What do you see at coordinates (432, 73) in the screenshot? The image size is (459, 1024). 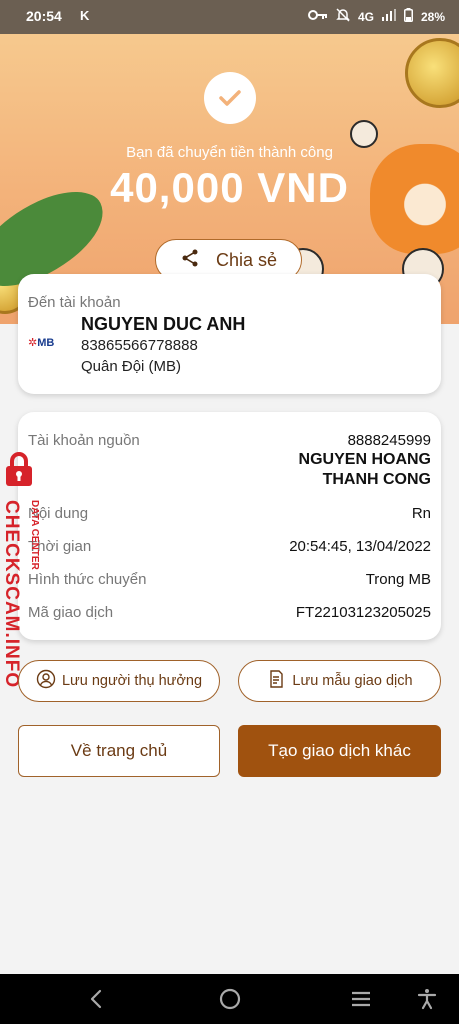 I see `coin-decoration` at bounding box center [432, 73].